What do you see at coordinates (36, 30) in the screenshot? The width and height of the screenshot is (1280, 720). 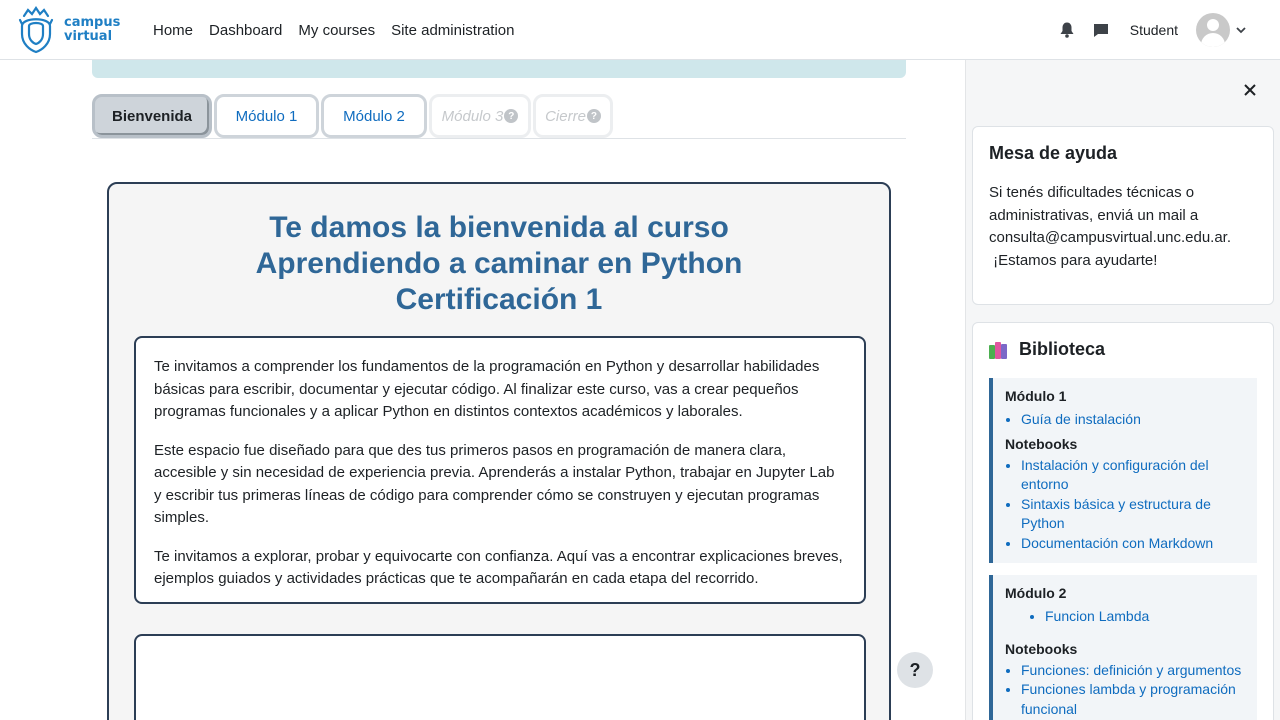 I see `unc-seal-icon` at bounding box center [36, 30].